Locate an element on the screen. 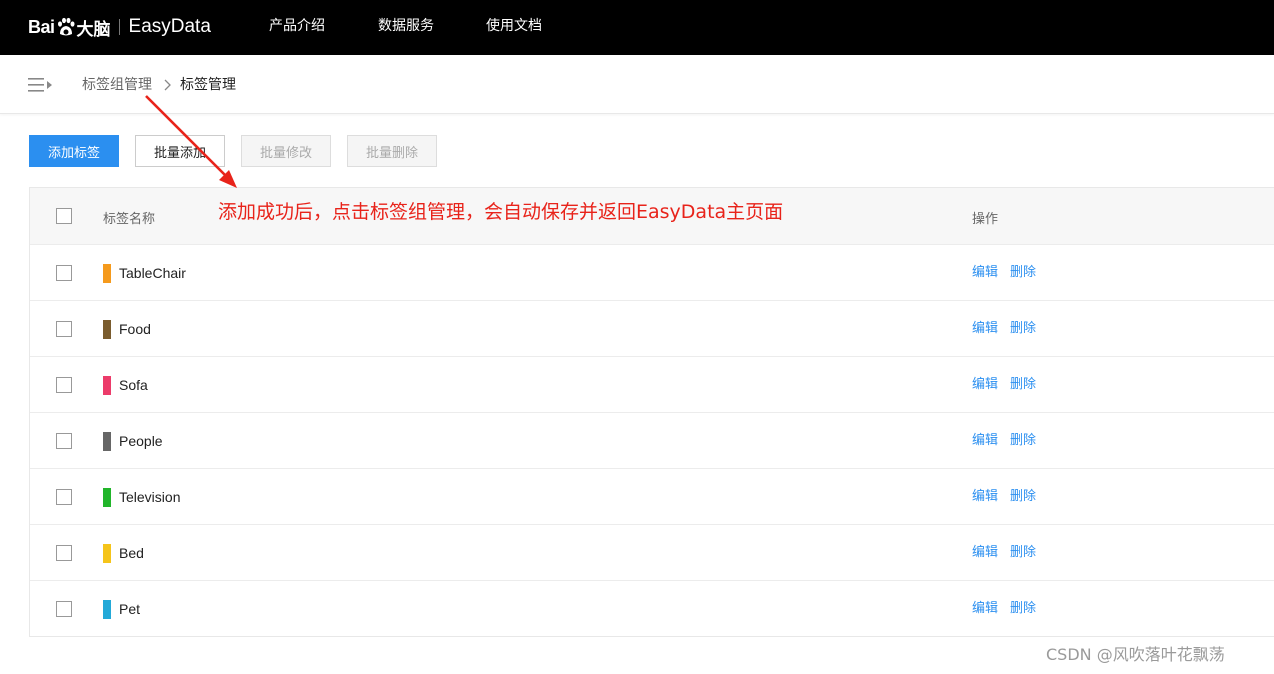  tag-name: TableChair is located at coordinates (152, 273).